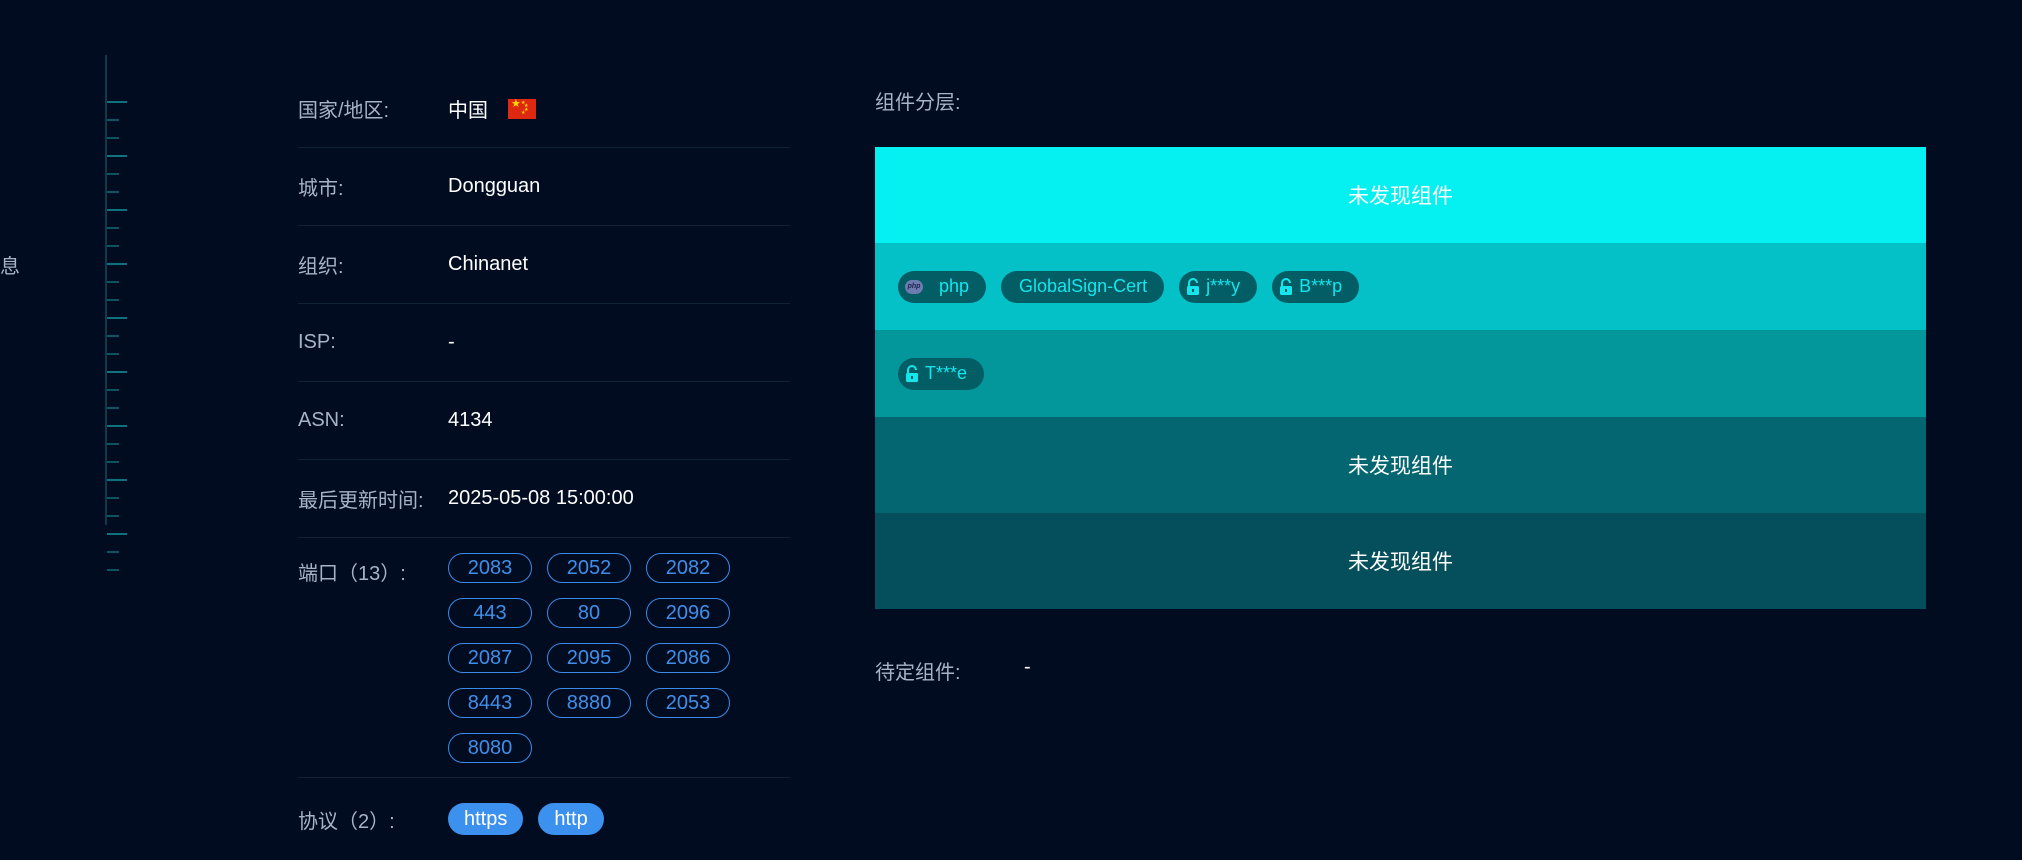 Image resolution: width=2022 pixels, height=860 pixels. I want to click on updated-value: 2025-05-08 15:00:00, so click(541, 498).